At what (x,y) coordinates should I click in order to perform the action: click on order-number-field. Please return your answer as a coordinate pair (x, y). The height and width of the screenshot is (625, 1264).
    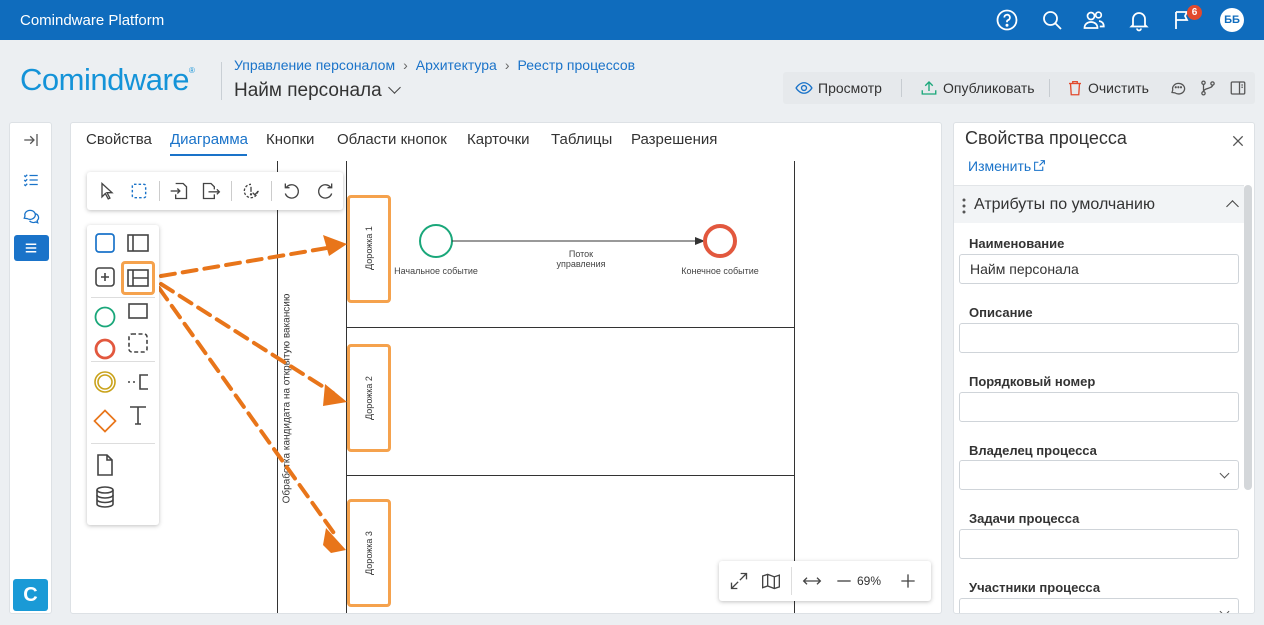
    Looking at the image, I should click on (1099, 407).